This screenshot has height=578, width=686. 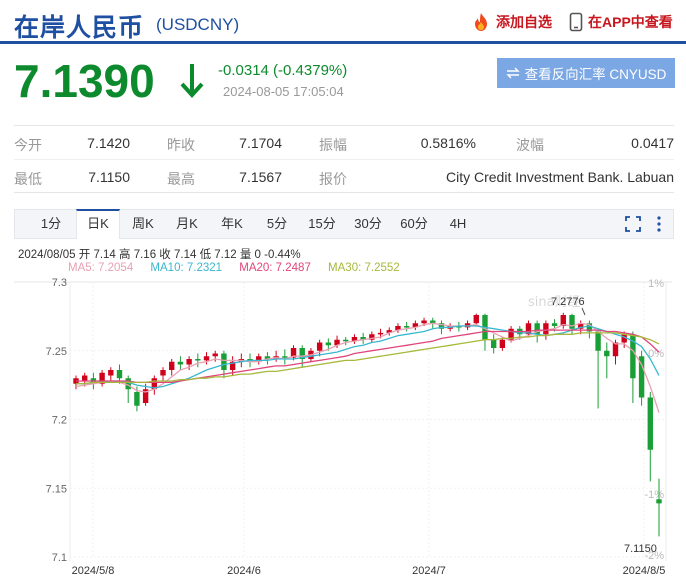 I want to click on tab-yearly: 年K, so click(x=232, y=224).